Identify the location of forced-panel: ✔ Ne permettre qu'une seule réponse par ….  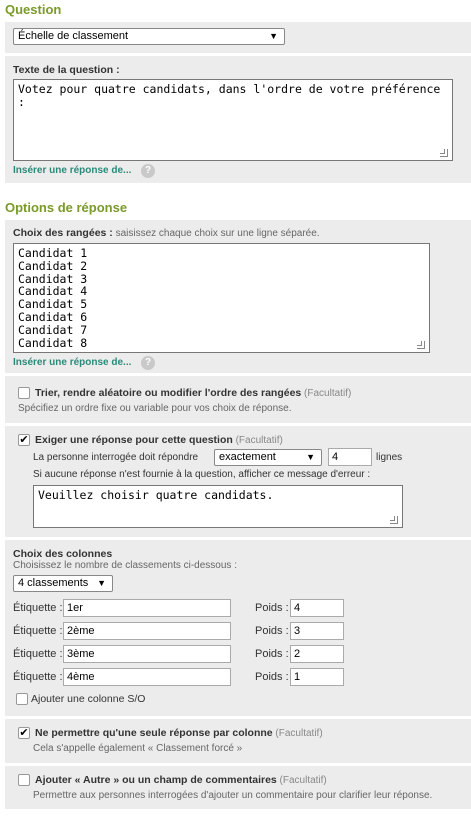
(238, 741).